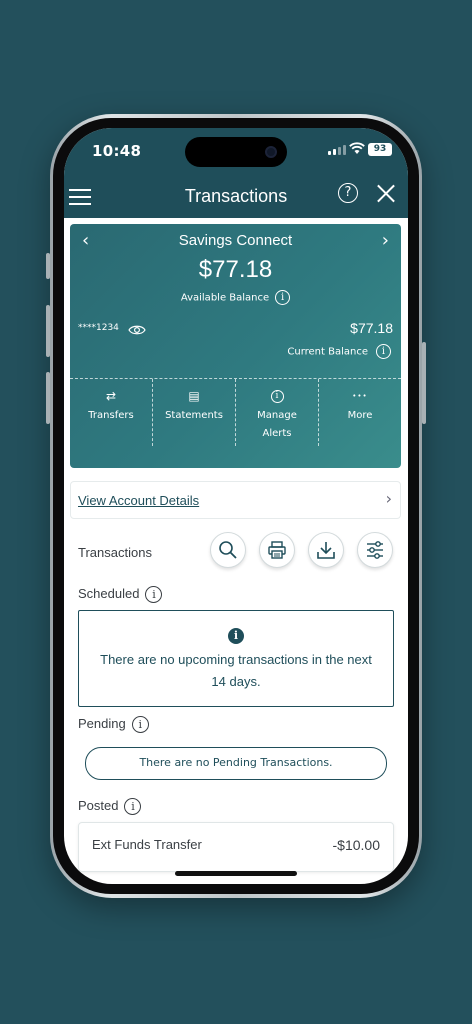 This screenshot has height=1024, width=472. I want to click on view-account-details-link: View Account Details, so click(138, 500).